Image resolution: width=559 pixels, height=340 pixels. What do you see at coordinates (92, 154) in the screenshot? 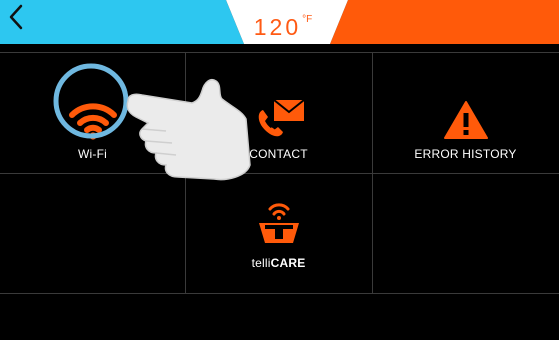
I see `menu-item-label: Wi-Fi` at bounding box center [92, 154].